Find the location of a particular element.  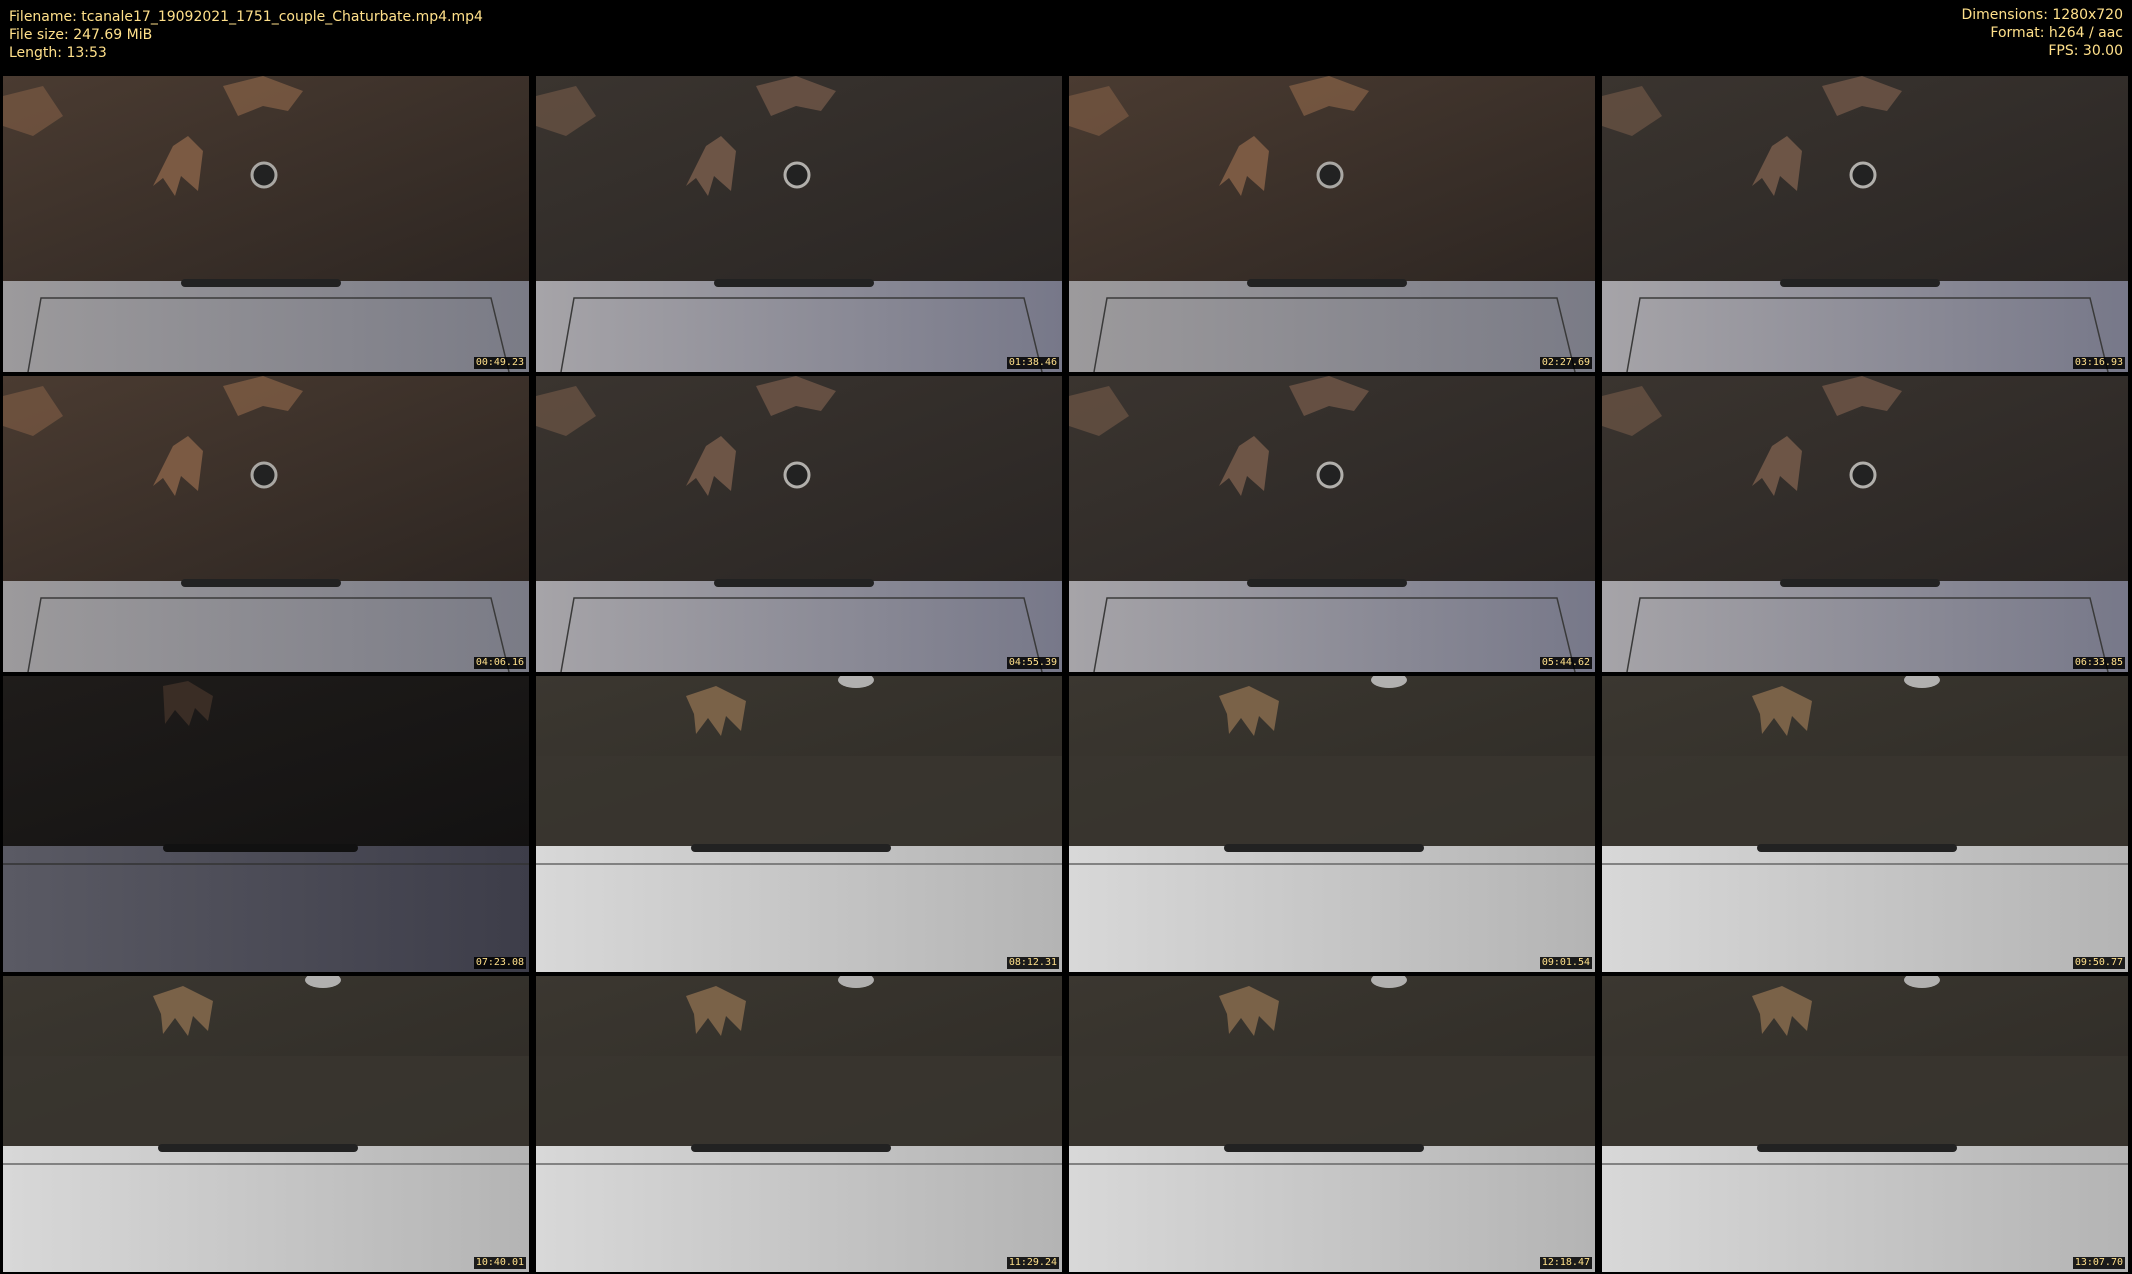

video-thumbnail: 06:33.85 is located at coordinates (1865, 524).